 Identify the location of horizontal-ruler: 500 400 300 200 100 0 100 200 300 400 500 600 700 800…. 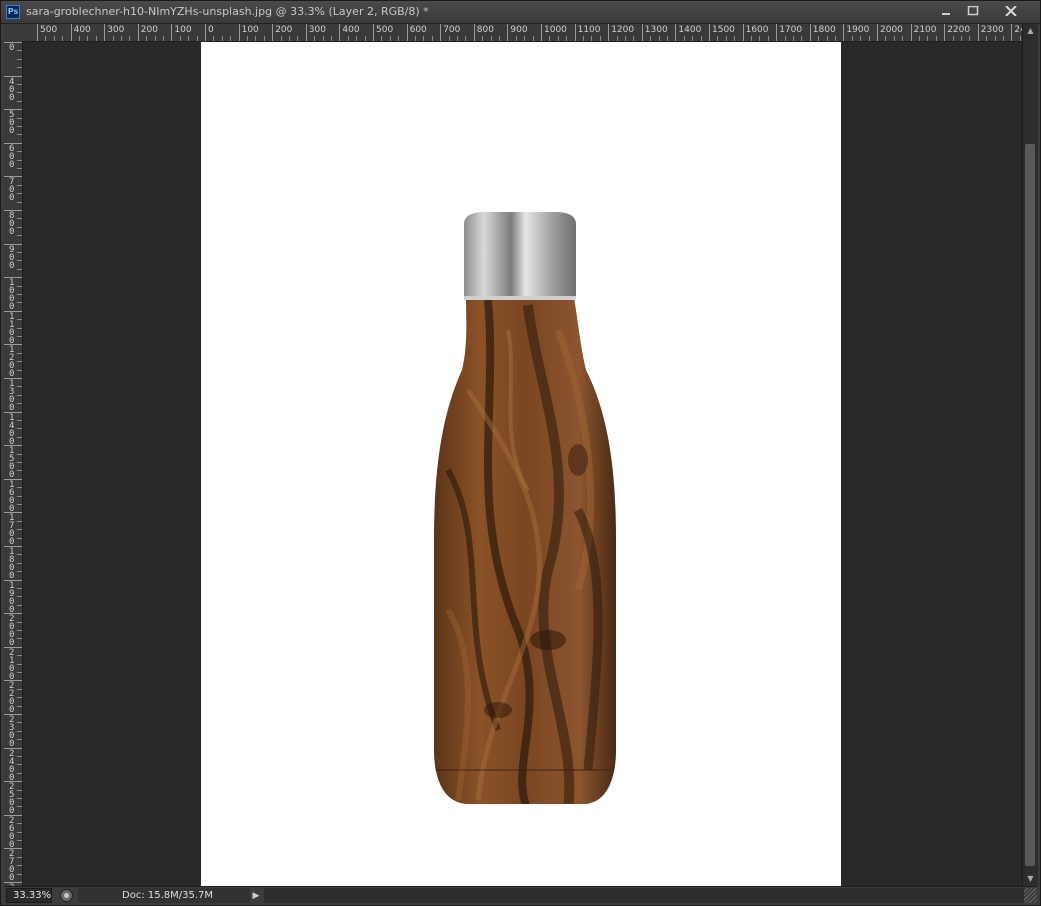
(522, 33).